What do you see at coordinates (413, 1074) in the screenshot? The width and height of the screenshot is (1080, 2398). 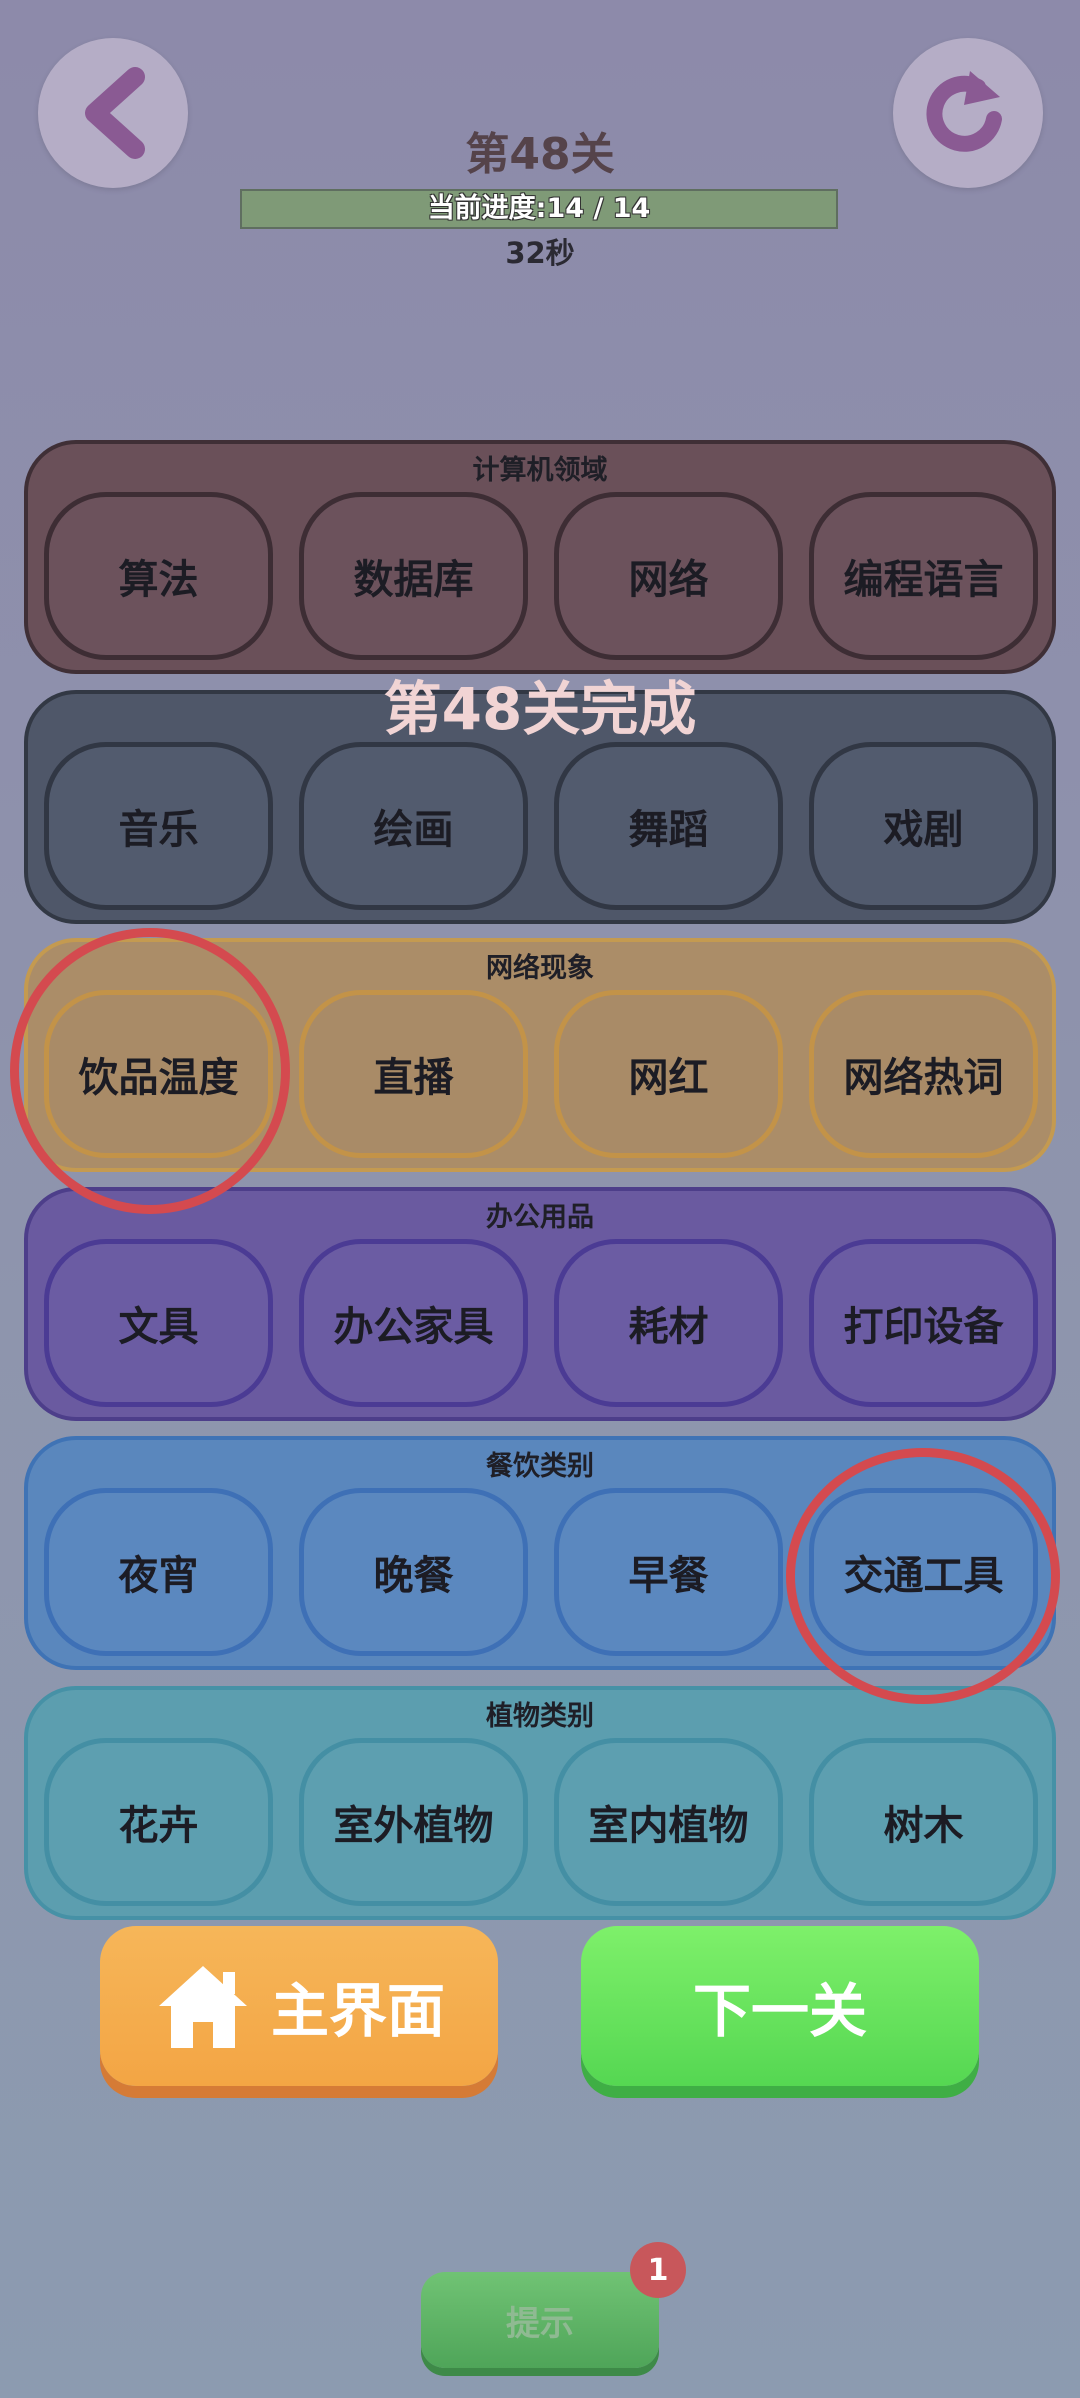 I see `word-tile: 直播` at bounding box center [413, 1074].